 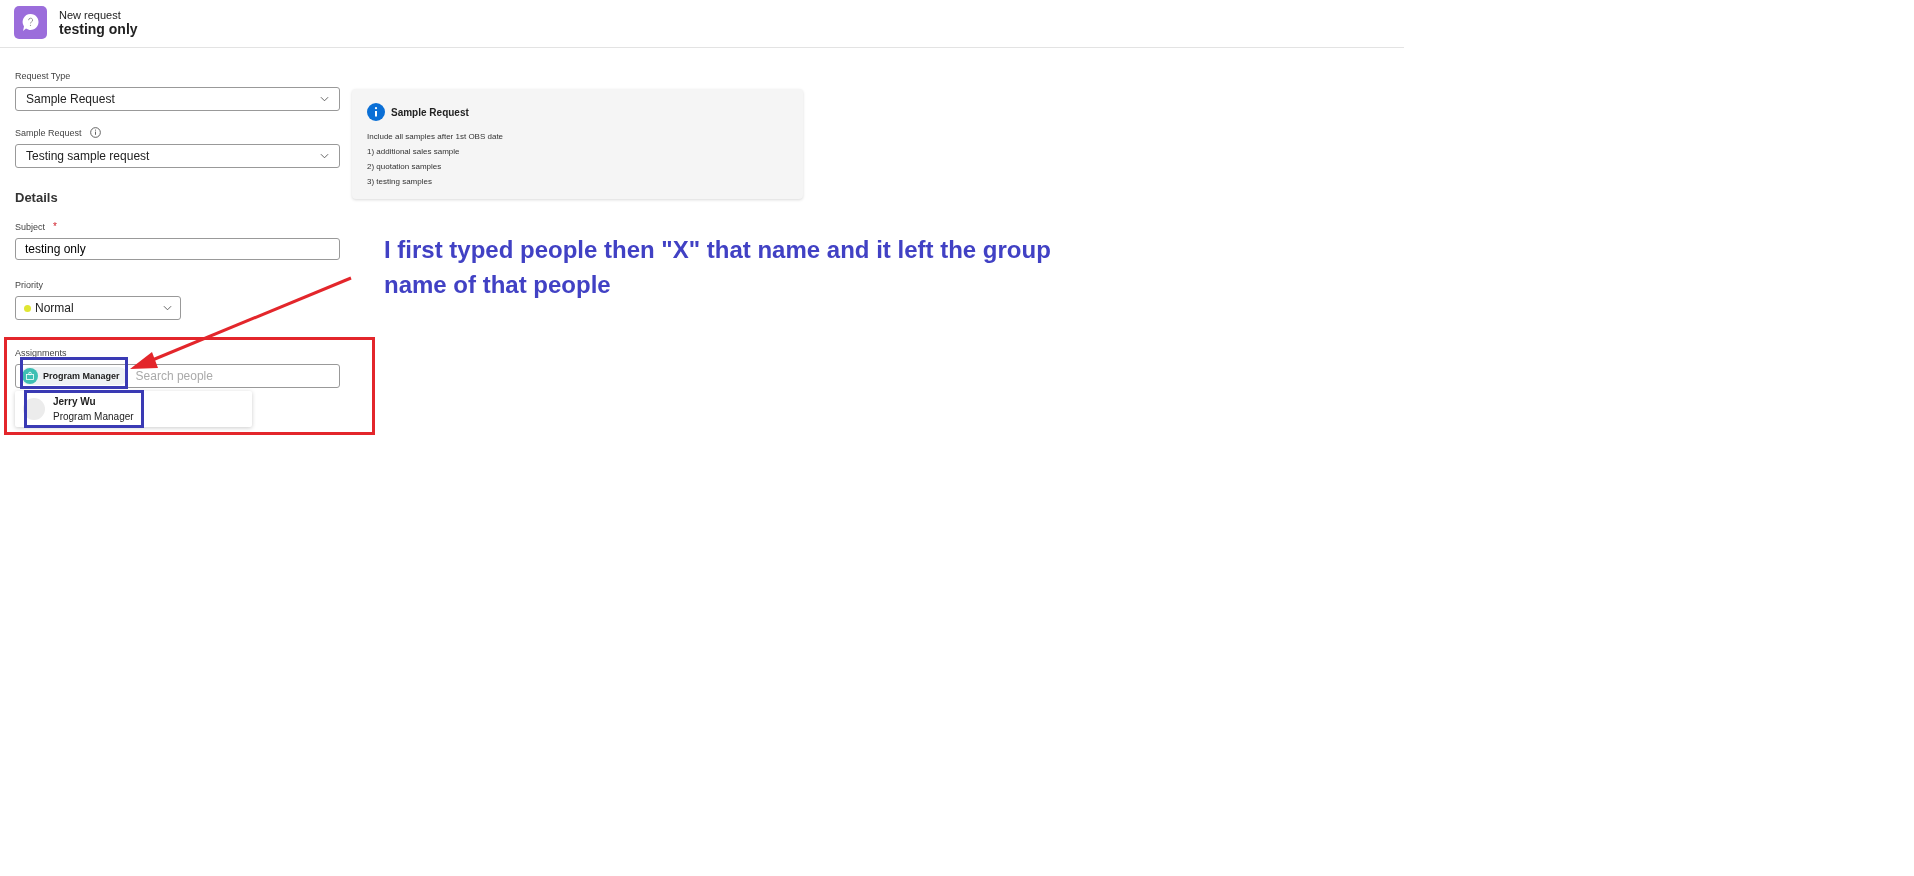 I want to click on required-mark: *, so click(x=55, y=226).